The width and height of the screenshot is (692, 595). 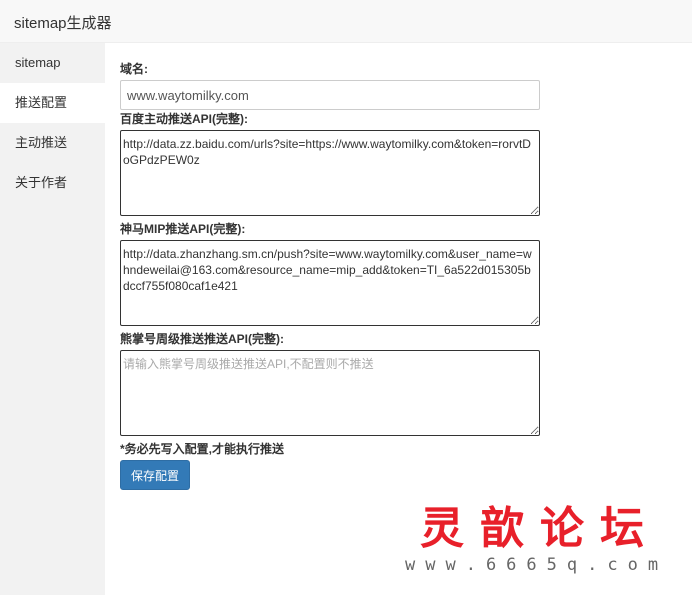 What do you see at coordinates (202, 339) in the screenshot?
I see `xiongzhang-api-label: 熊掌号周级推送推送API(完整):` at bounding box center [202, 339].